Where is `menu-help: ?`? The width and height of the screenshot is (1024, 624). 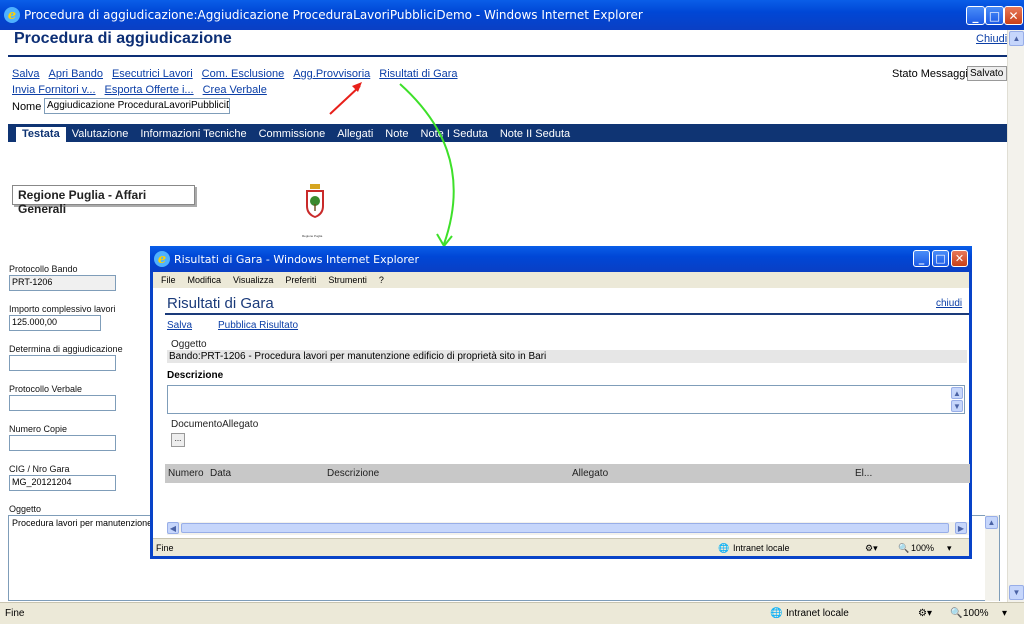
menu-help: ? is located at coordinates (381, 280).